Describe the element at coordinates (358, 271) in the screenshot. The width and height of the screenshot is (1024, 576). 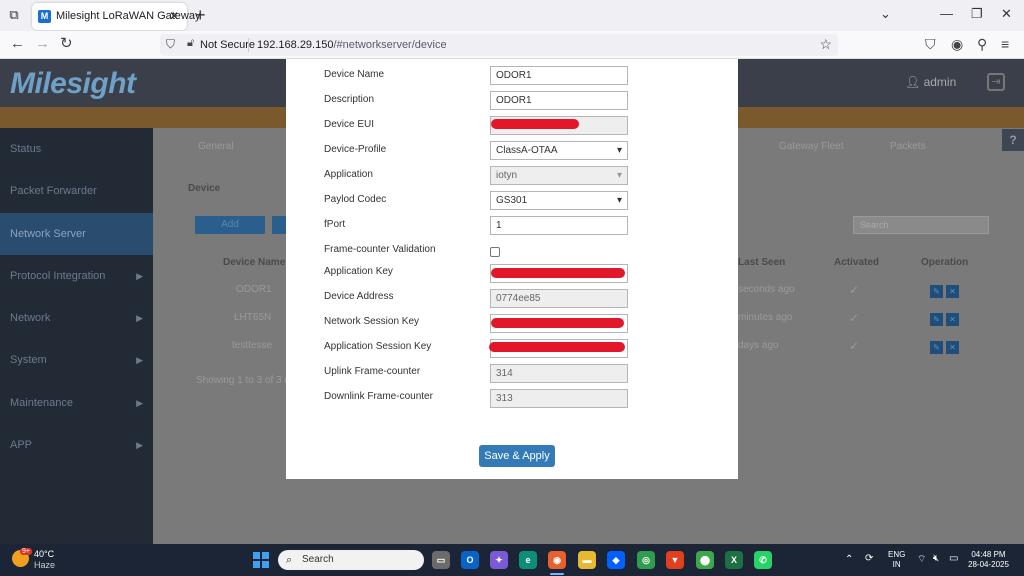
I see `application-key-label: Application Key` at that location.